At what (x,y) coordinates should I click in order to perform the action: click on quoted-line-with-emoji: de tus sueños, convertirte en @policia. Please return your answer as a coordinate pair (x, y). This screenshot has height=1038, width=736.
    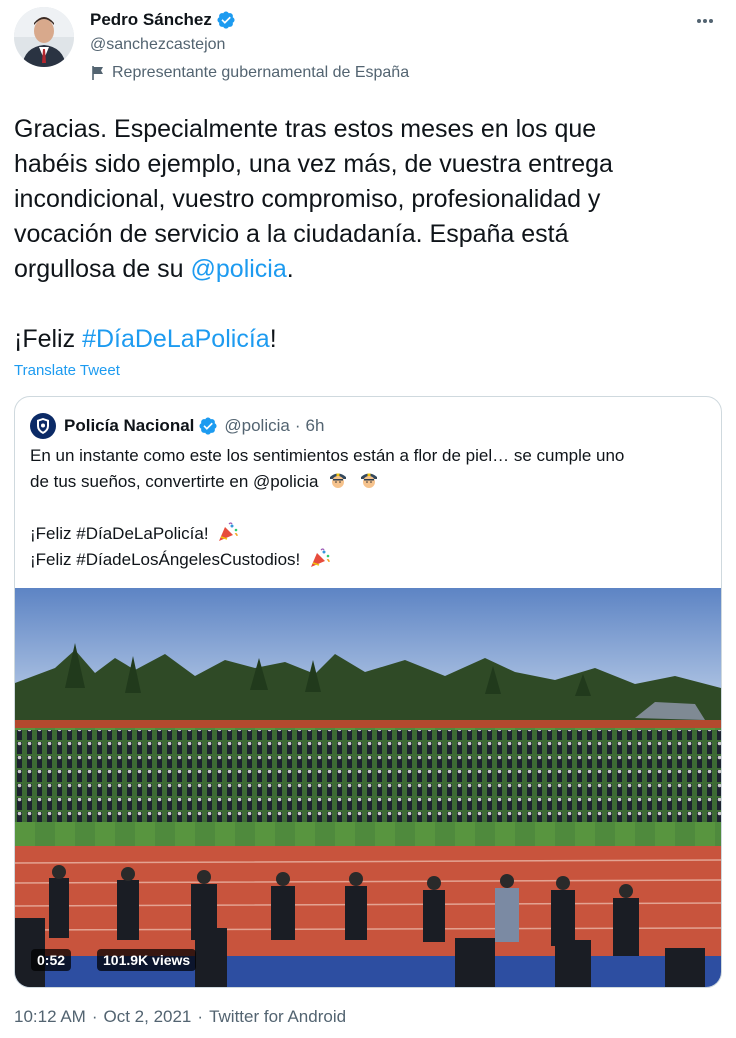
    Looking at the image, I should click on (370, 482).